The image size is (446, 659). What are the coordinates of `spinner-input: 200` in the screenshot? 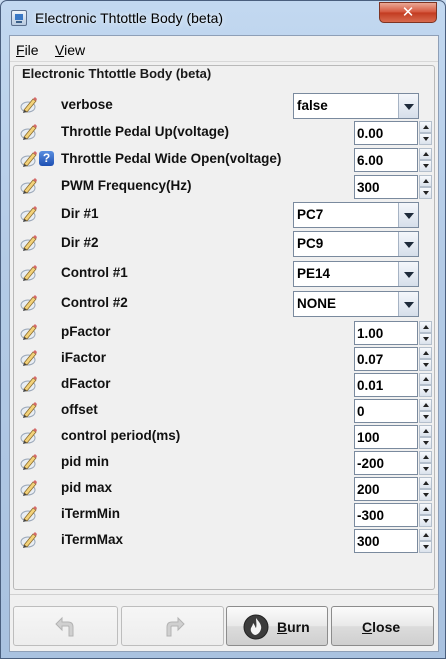 It's located at (386, 489).